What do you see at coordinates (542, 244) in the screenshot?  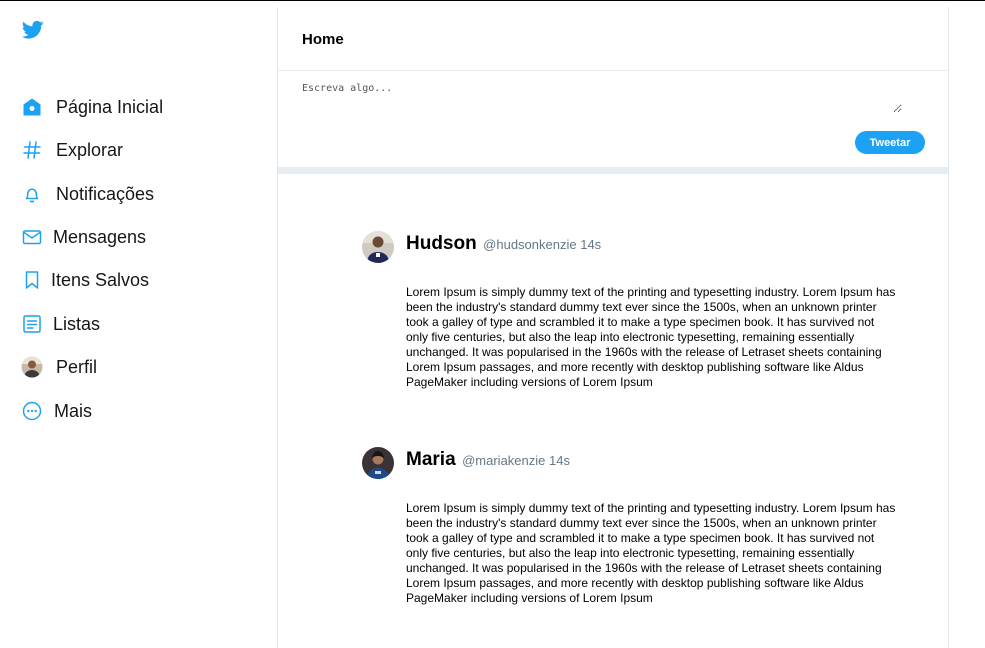 I see `tweet-handle-time: @hudsonkenzie 14s` at bounding box center [542, 244].